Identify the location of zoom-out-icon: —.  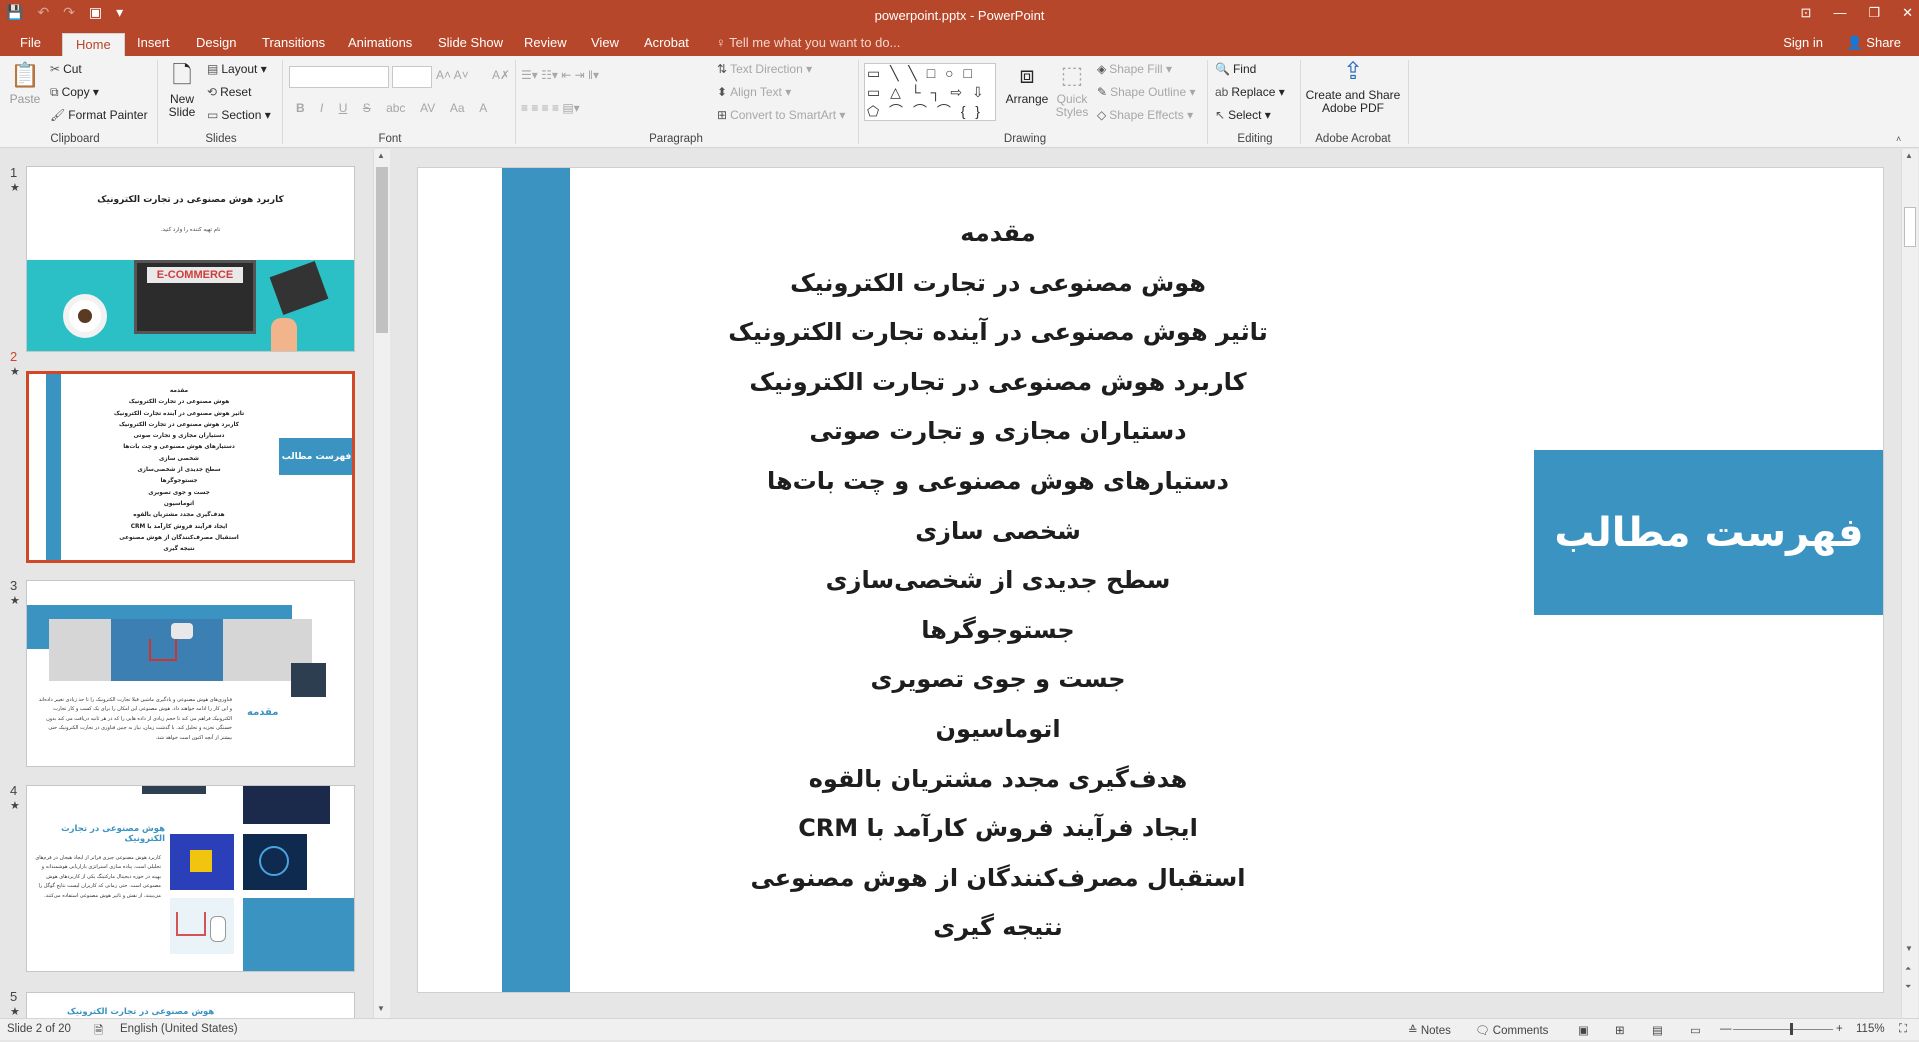
(1726, 1029).